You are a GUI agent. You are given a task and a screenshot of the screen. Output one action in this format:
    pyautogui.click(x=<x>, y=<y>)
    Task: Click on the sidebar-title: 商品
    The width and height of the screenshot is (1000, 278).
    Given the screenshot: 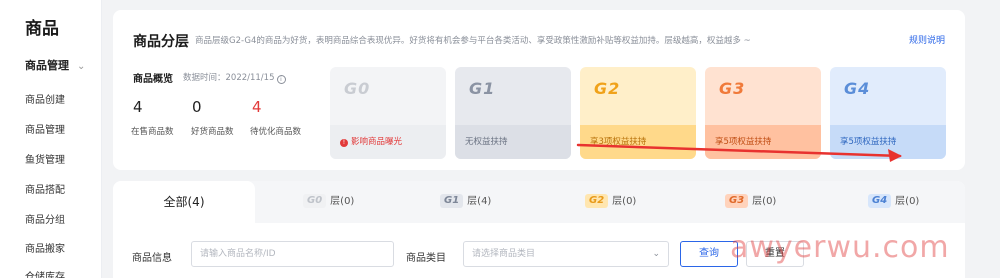 What is the action you would take?
    pyautogui.click(x=42, y=29)
    